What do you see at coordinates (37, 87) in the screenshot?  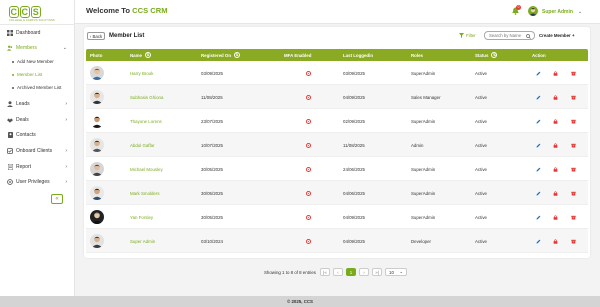 I see `sidebar-subitem-archived: Archived Member List` at bounding box center [37, 87].